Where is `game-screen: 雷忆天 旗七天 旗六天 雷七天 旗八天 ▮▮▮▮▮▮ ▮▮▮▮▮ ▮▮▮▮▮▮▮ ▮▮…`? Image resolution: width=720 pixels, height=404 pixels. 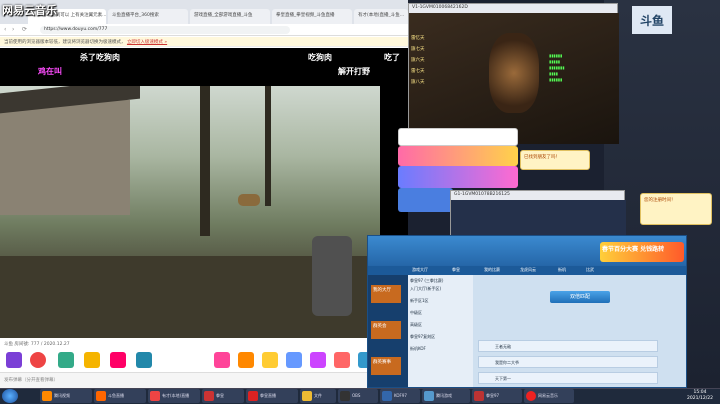
game-screen: 雷忆天 旗七天 旗六天 雷七天 旗八天 ▮▮▮▮▮▮ ▮▮▮▮▮ ▮▮▮▮▮▮▮ ▮▮… is located at coordinates (514, 78).